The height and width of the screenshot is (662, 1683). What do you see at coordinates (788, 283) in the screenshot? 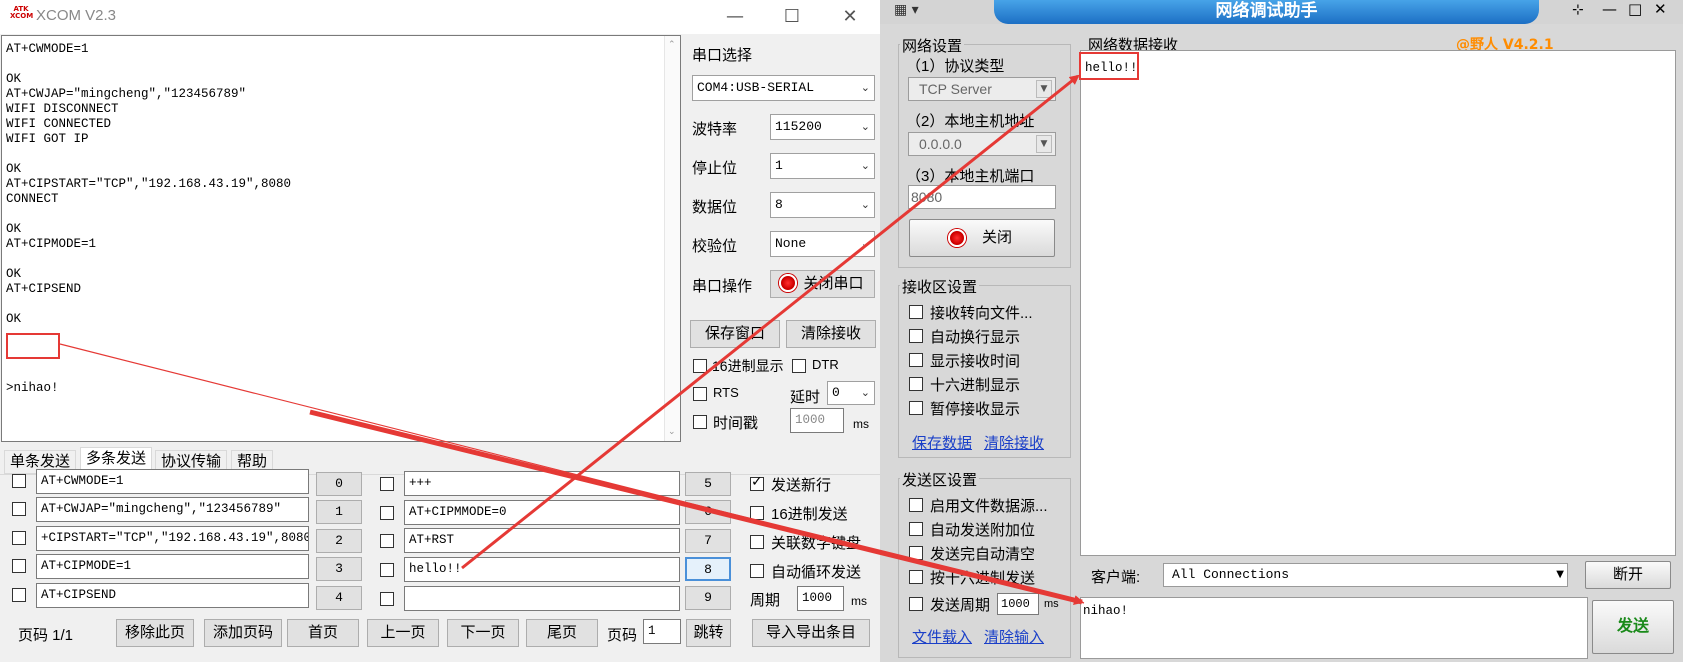
I see `port-status-led-icon` at bounding box center [788, 283].